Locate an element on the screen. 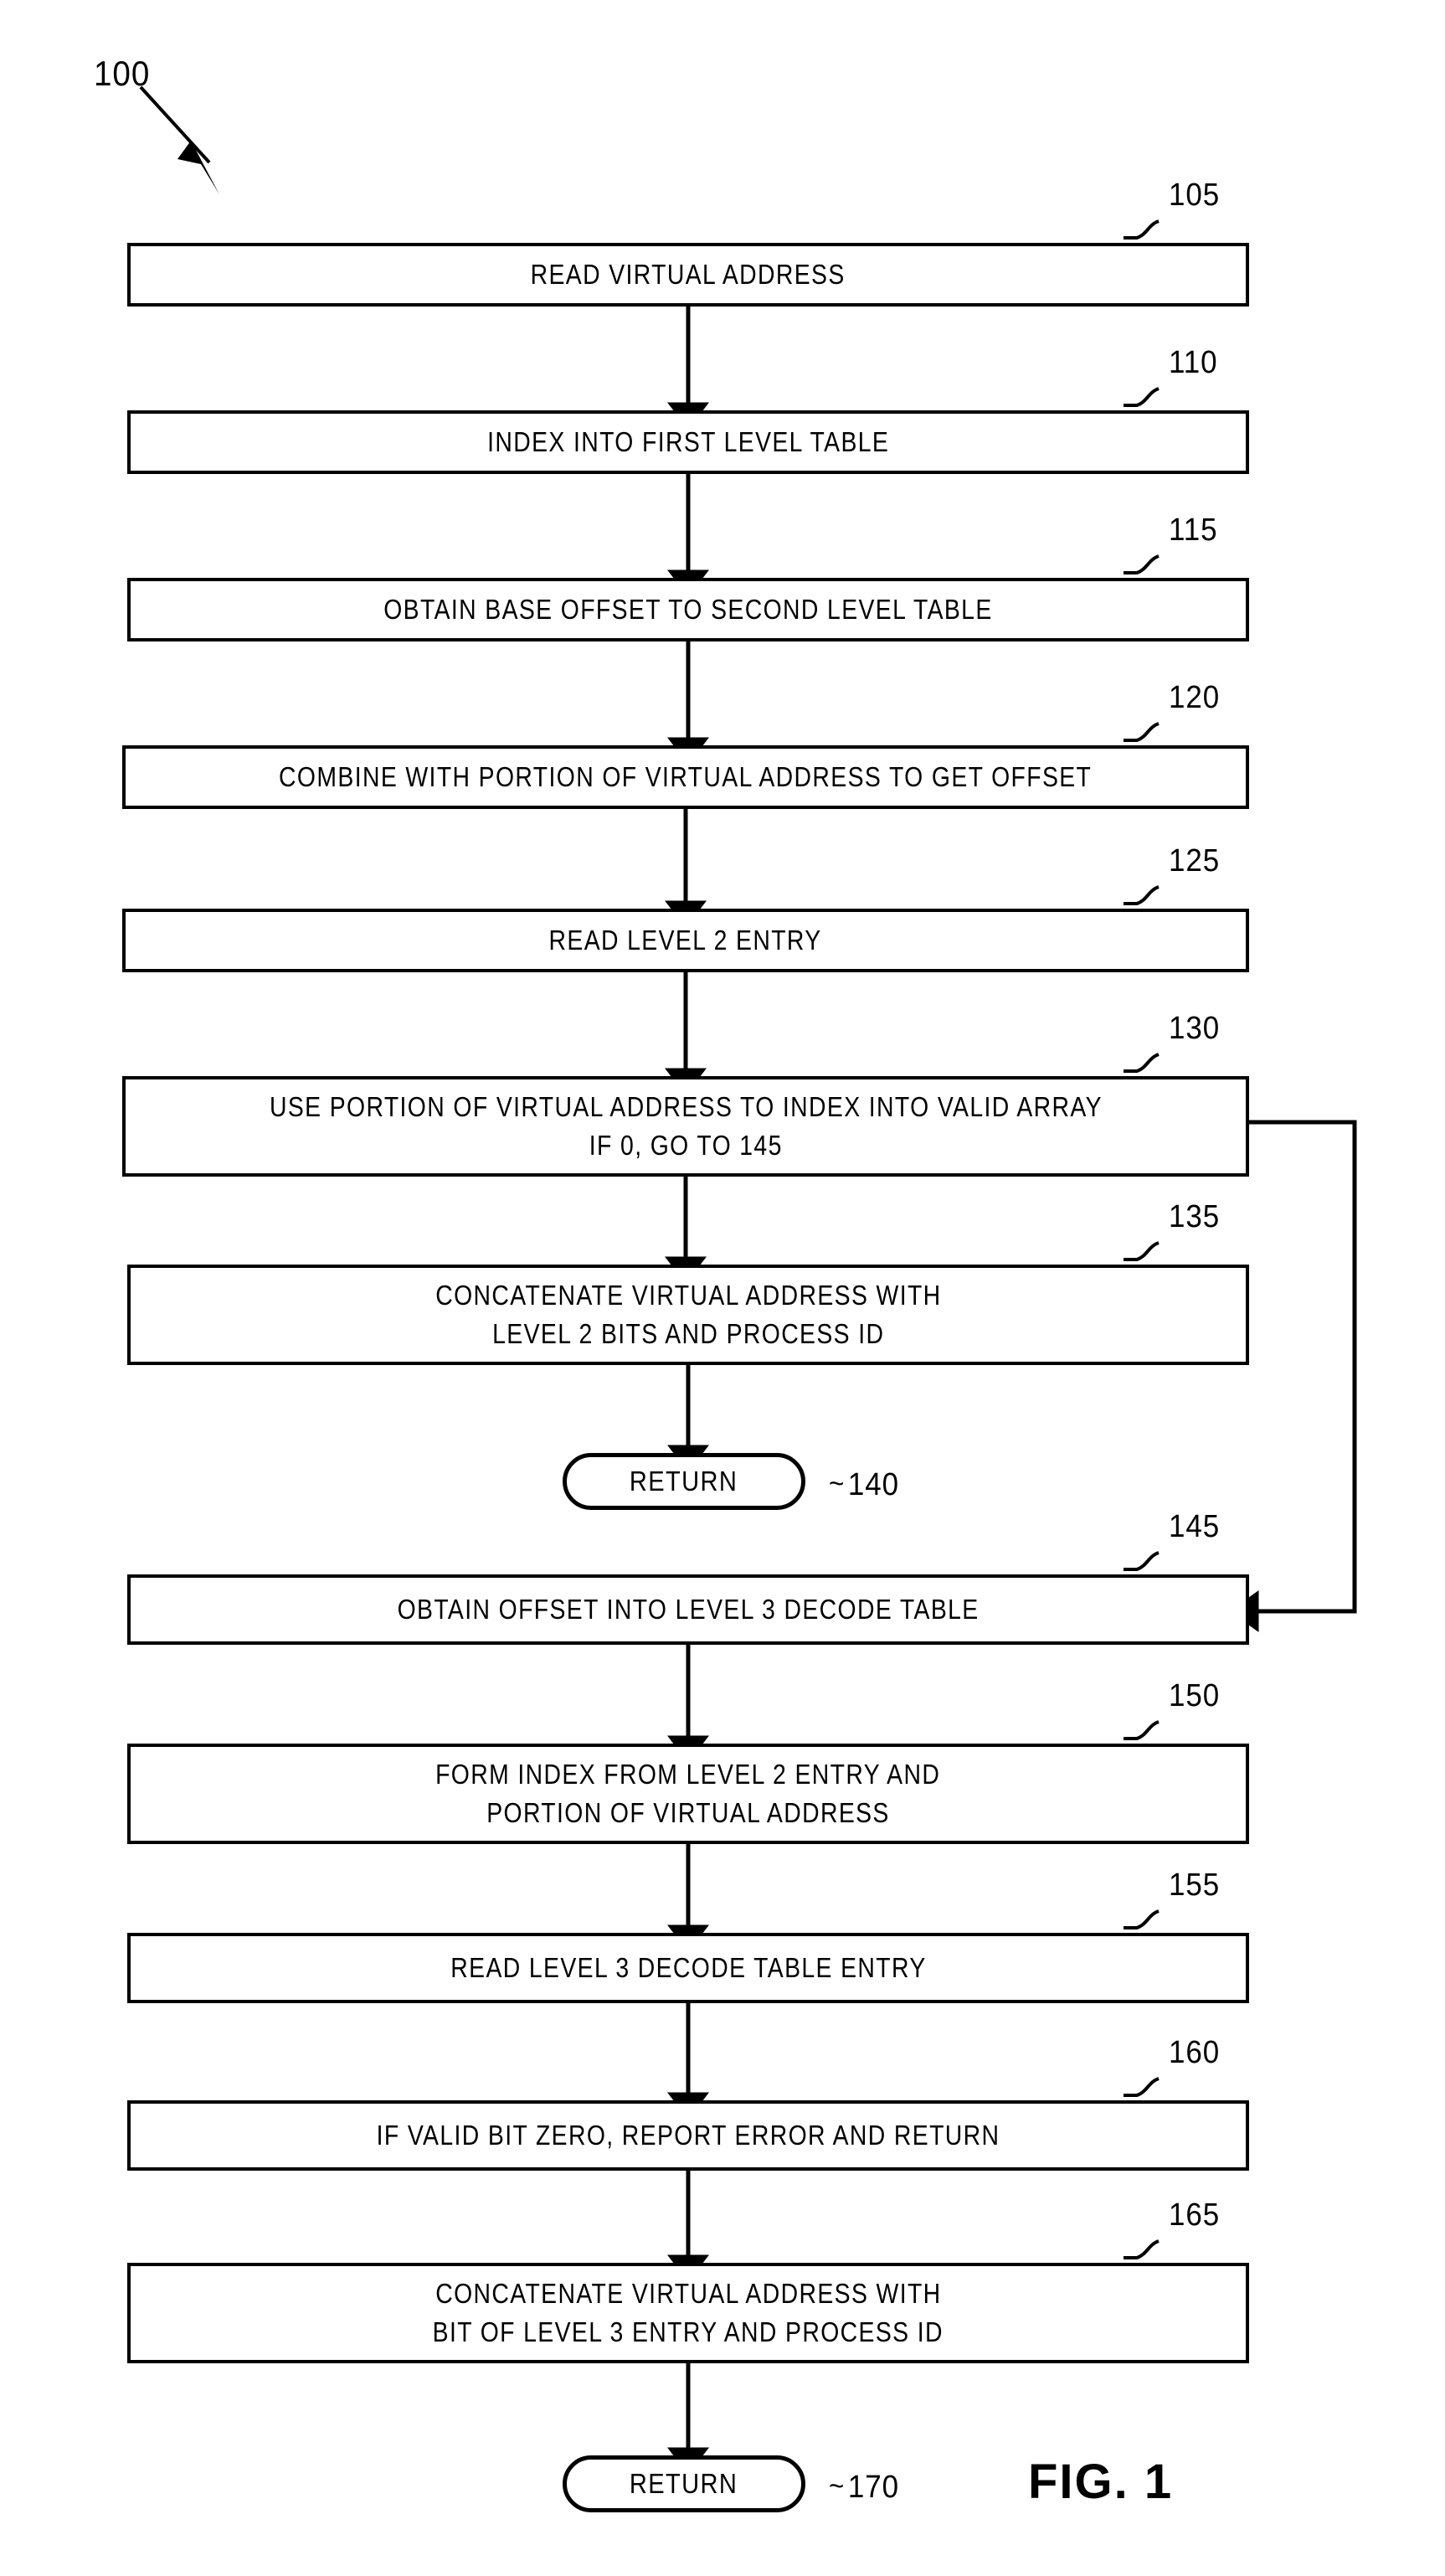 The width and height of the screenshot is (1445, 2576). reference-numeral-130: 130 is located at coordinates (1195, 1028).